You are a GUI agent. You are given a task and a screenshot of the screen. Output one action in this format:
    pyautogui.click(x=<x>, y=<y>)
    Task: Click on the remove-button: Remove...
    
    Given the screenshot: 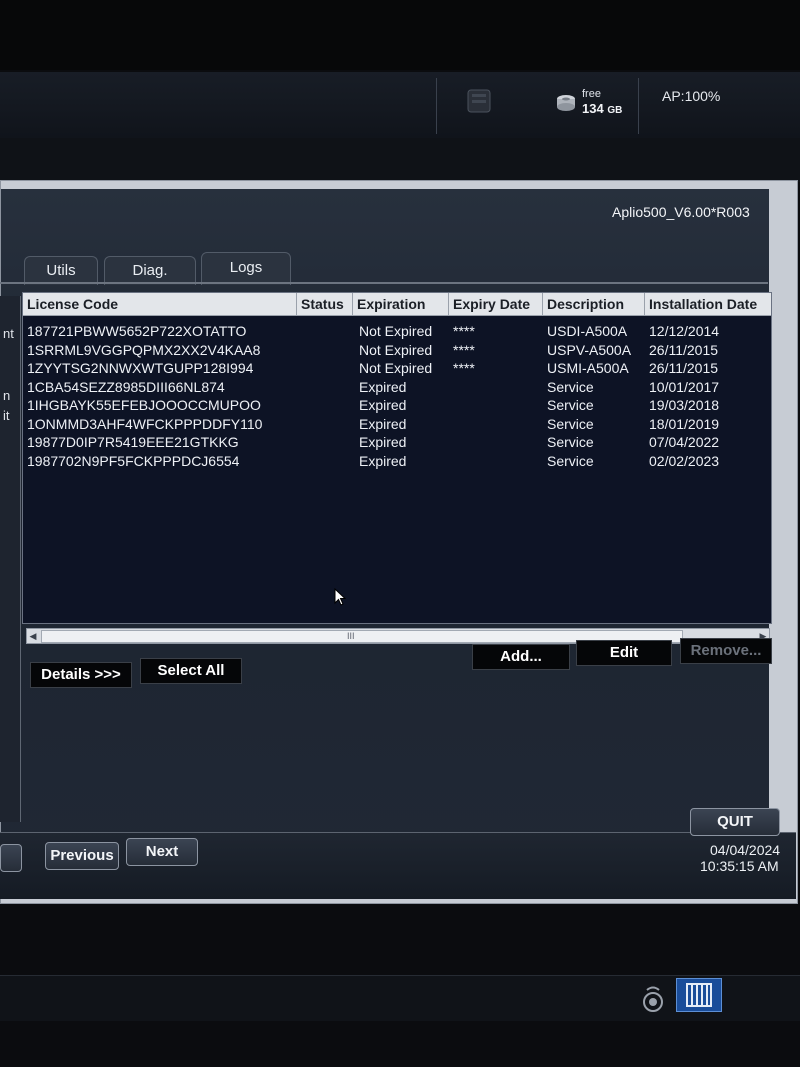 What is the action you would take?
    pyautogui.click(x=726, y=651)
    